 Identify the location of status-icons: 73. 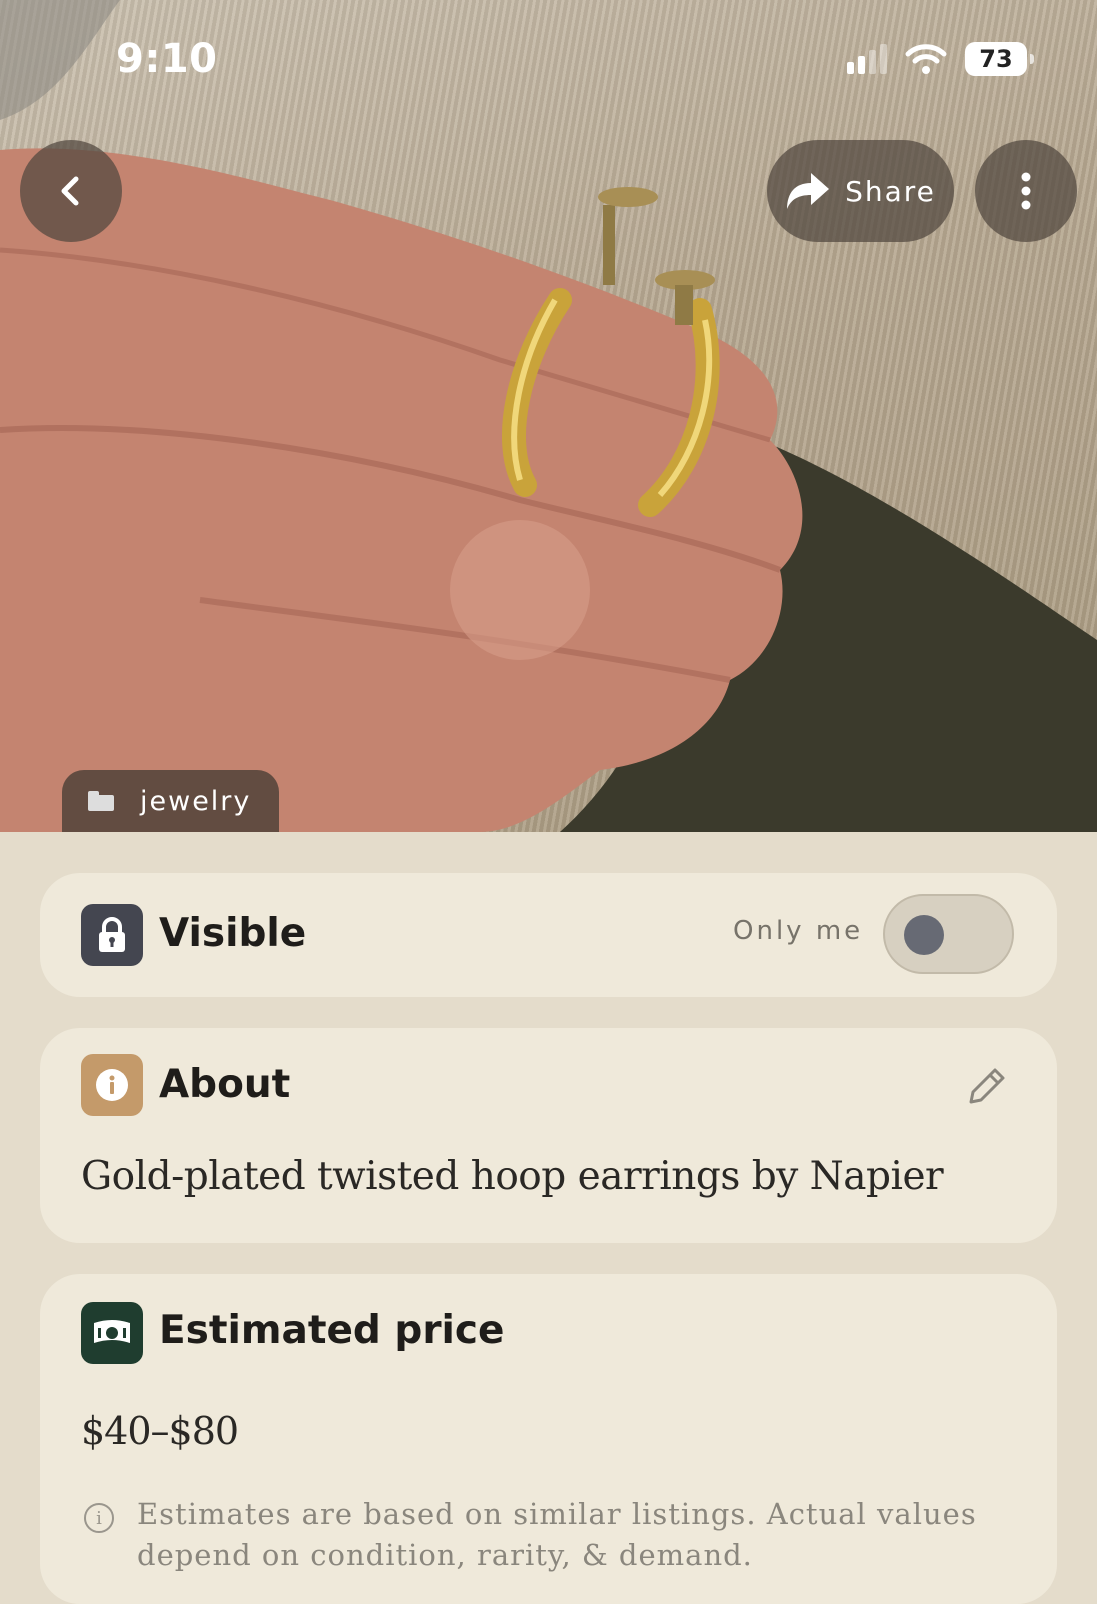
(940, 59).